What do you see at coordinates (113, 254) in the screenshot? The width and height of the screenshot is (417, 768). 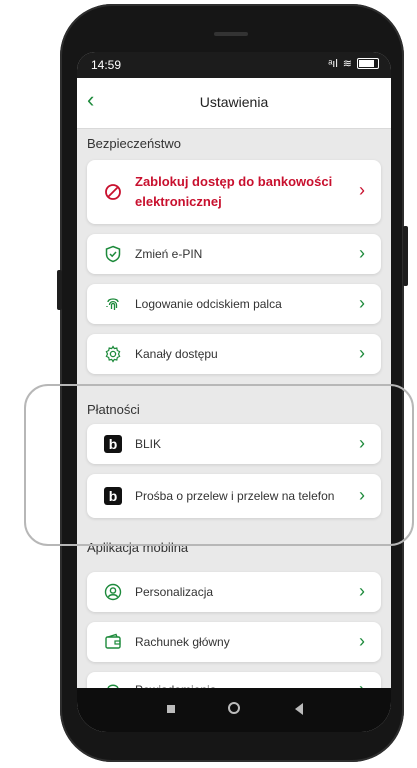 I see `shield-check-icon` at bounding box center [113, 254].